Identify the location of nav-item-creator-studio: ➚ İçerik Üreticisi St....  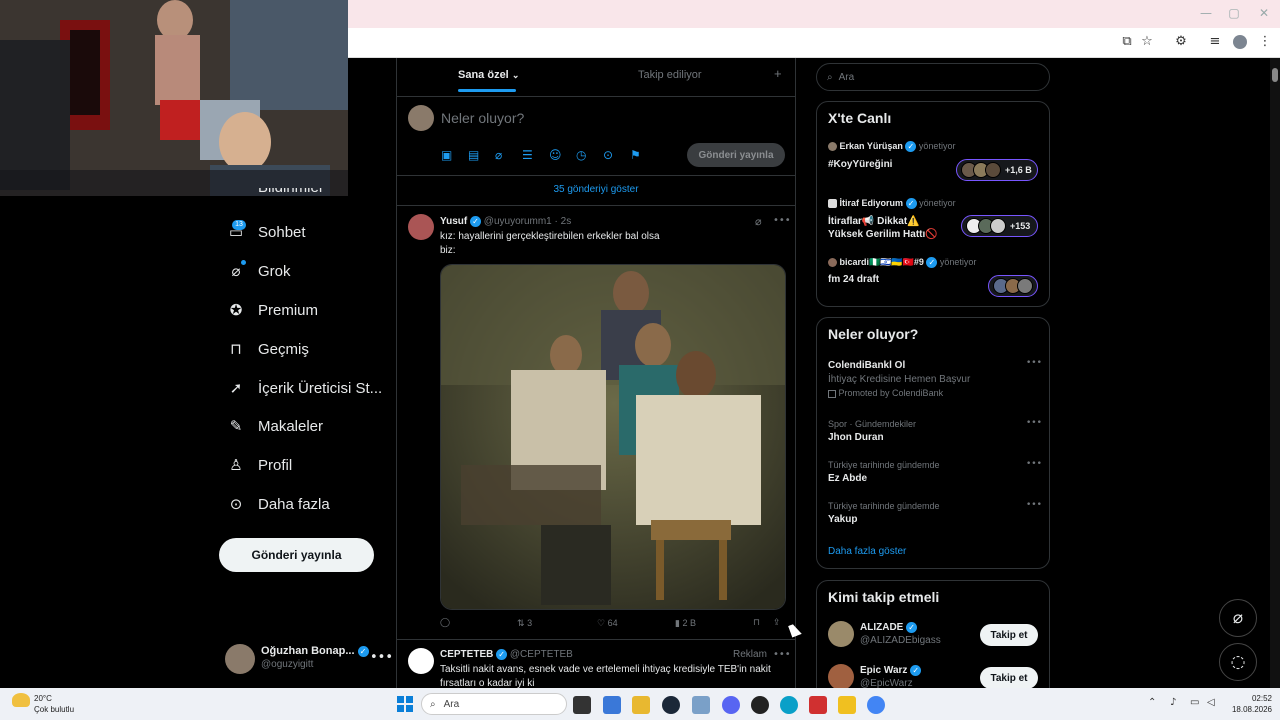
(305, 388).